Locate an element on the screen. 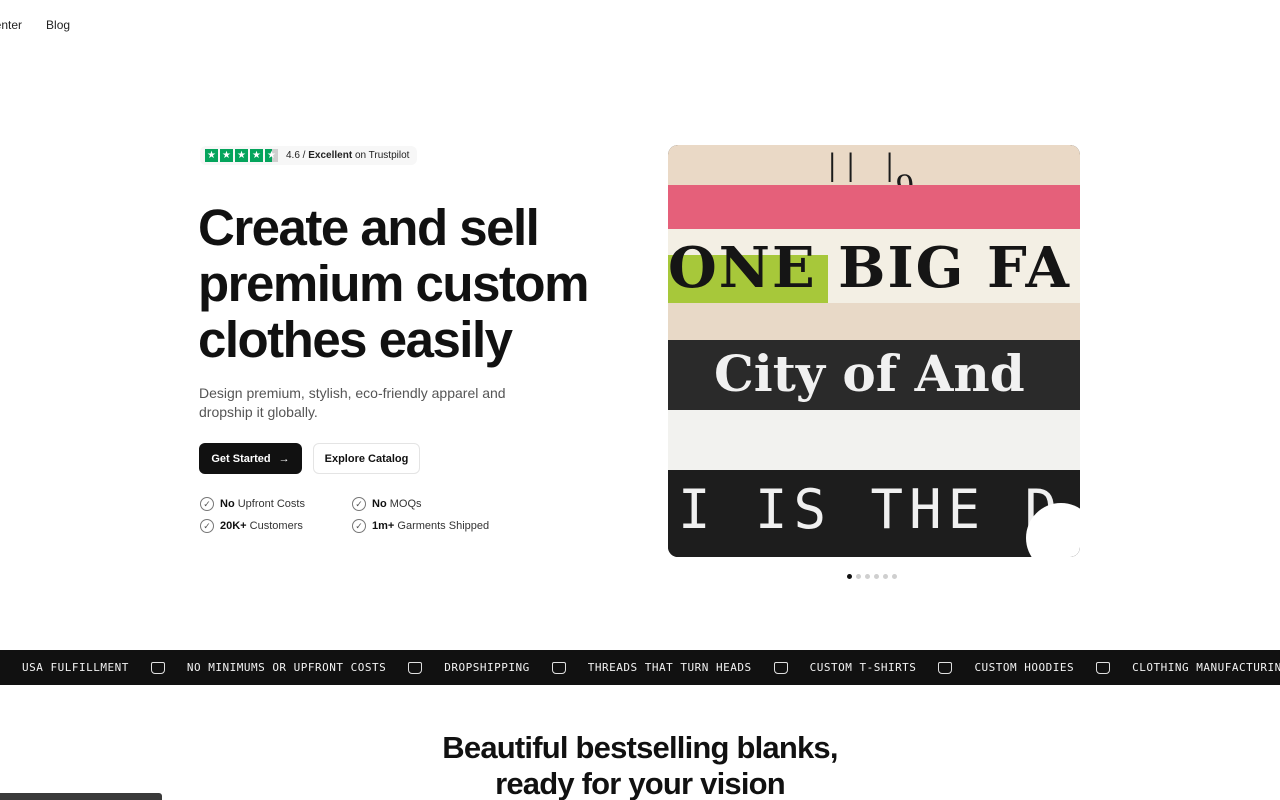 The image size is (1280, 800). explore-catalog-button: Explore Catalog is located at coordinates (366, 458).